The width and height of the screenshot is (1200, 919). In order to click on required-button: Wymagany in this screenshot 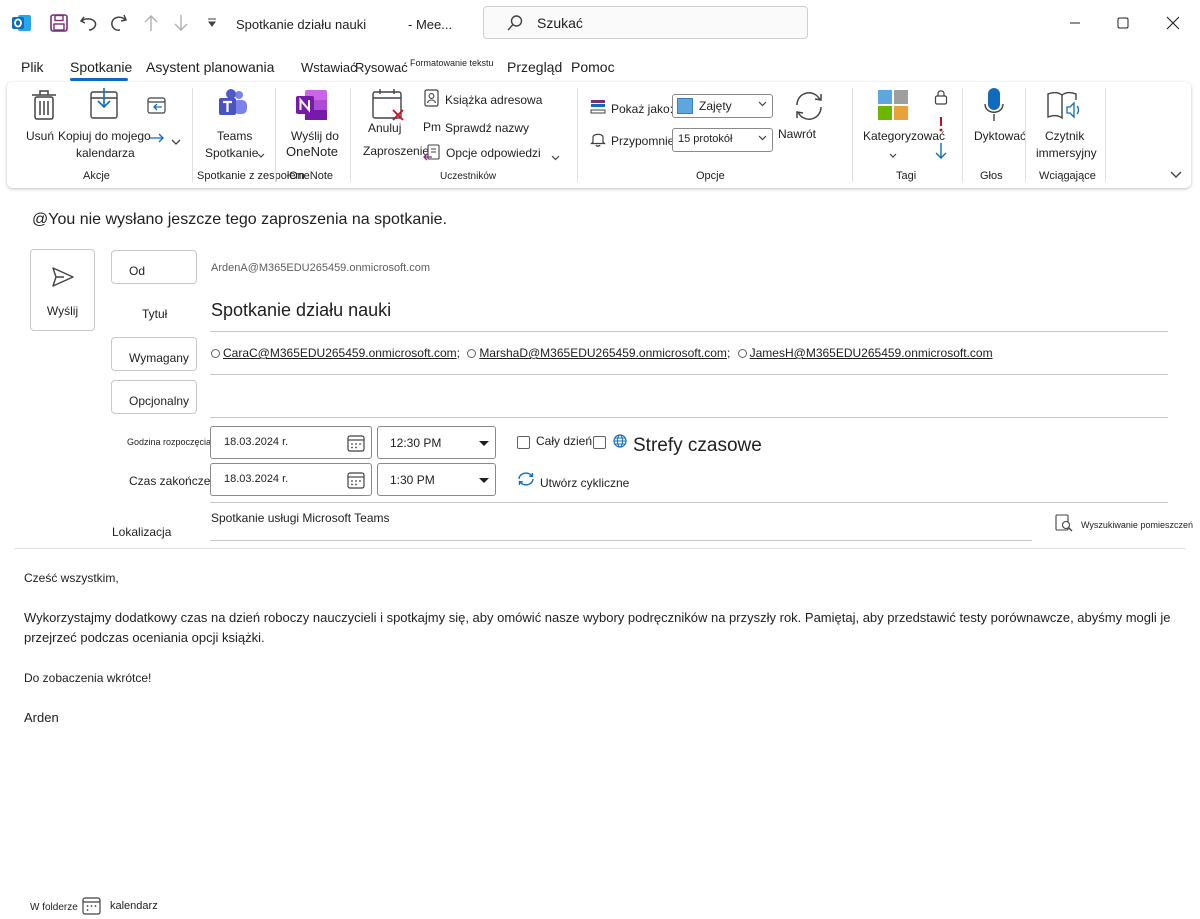, I will do `click(154, 354)`.